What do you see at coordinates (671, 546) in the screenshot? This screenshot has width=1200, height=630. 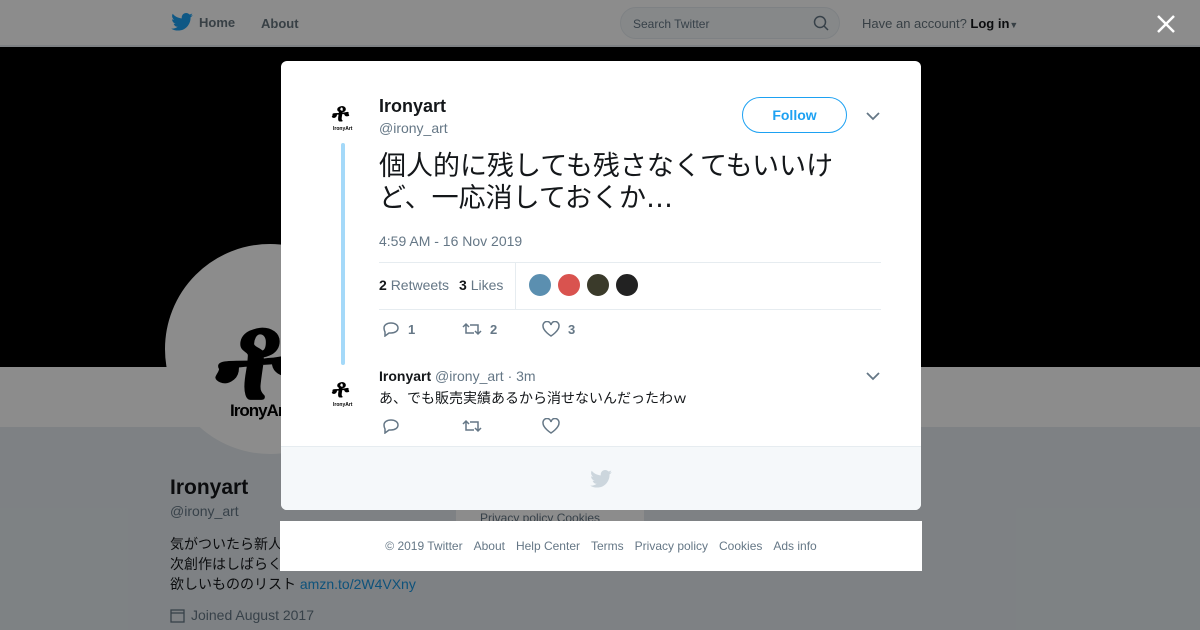 I see `footer-privacy-link: Privacy policy` at bounding box center [671, 546].